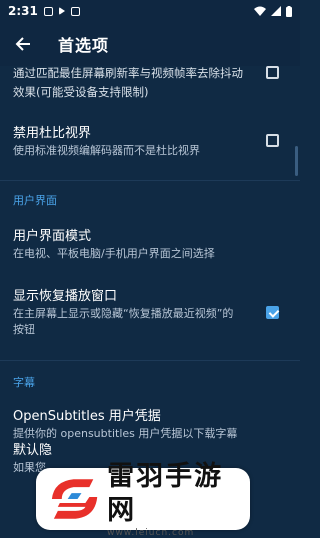 This screenshot has height=538, width=320. I want to click on arrow-left-icon, so click(22, 44).